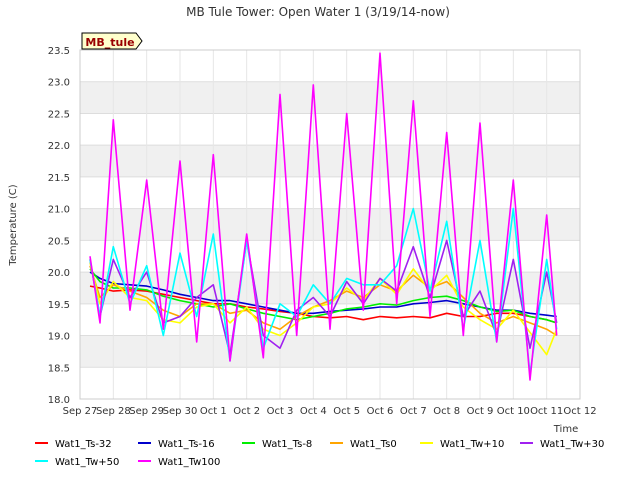 Image resolution: width=640 pixels, height=480 pixels. I want to click on y-axis-label: Temperature (C), so click(13, 225).